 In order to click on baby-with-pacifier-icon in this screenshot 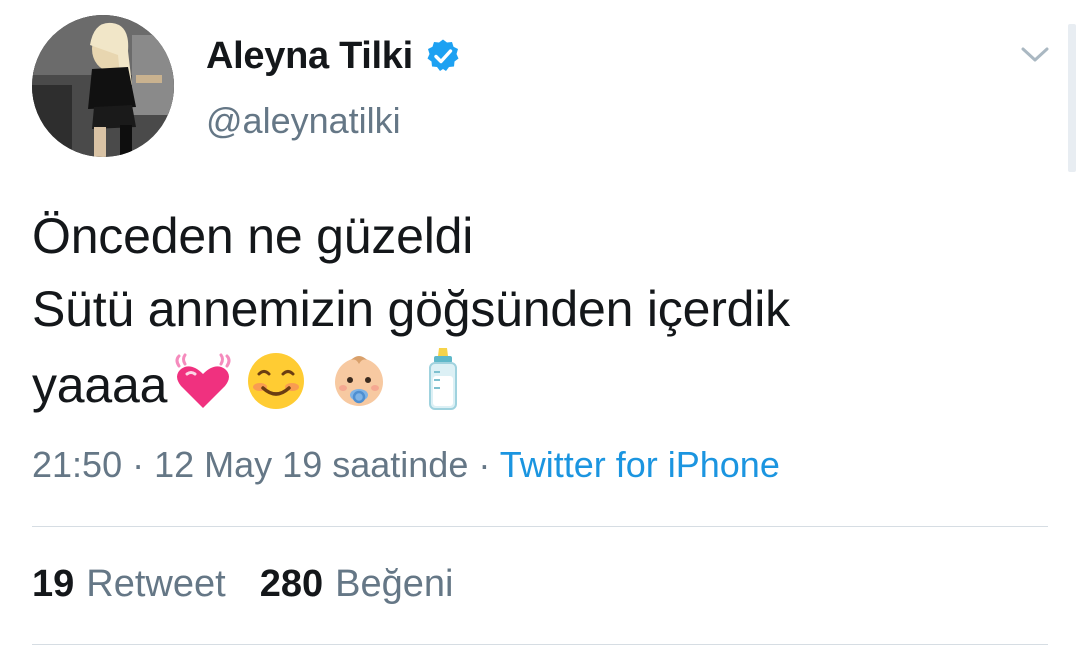, I will do `click(359, 391)`.